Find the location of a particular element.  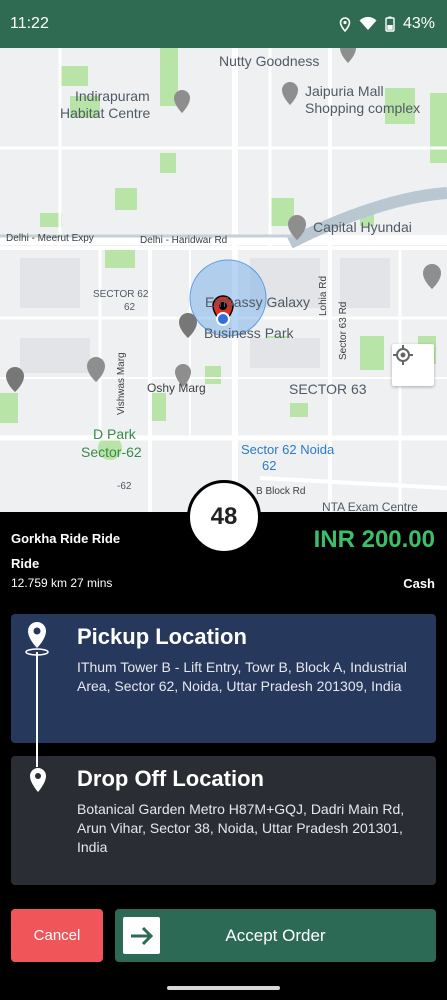

payment-method: Cash is located at coordinates (419, 583).